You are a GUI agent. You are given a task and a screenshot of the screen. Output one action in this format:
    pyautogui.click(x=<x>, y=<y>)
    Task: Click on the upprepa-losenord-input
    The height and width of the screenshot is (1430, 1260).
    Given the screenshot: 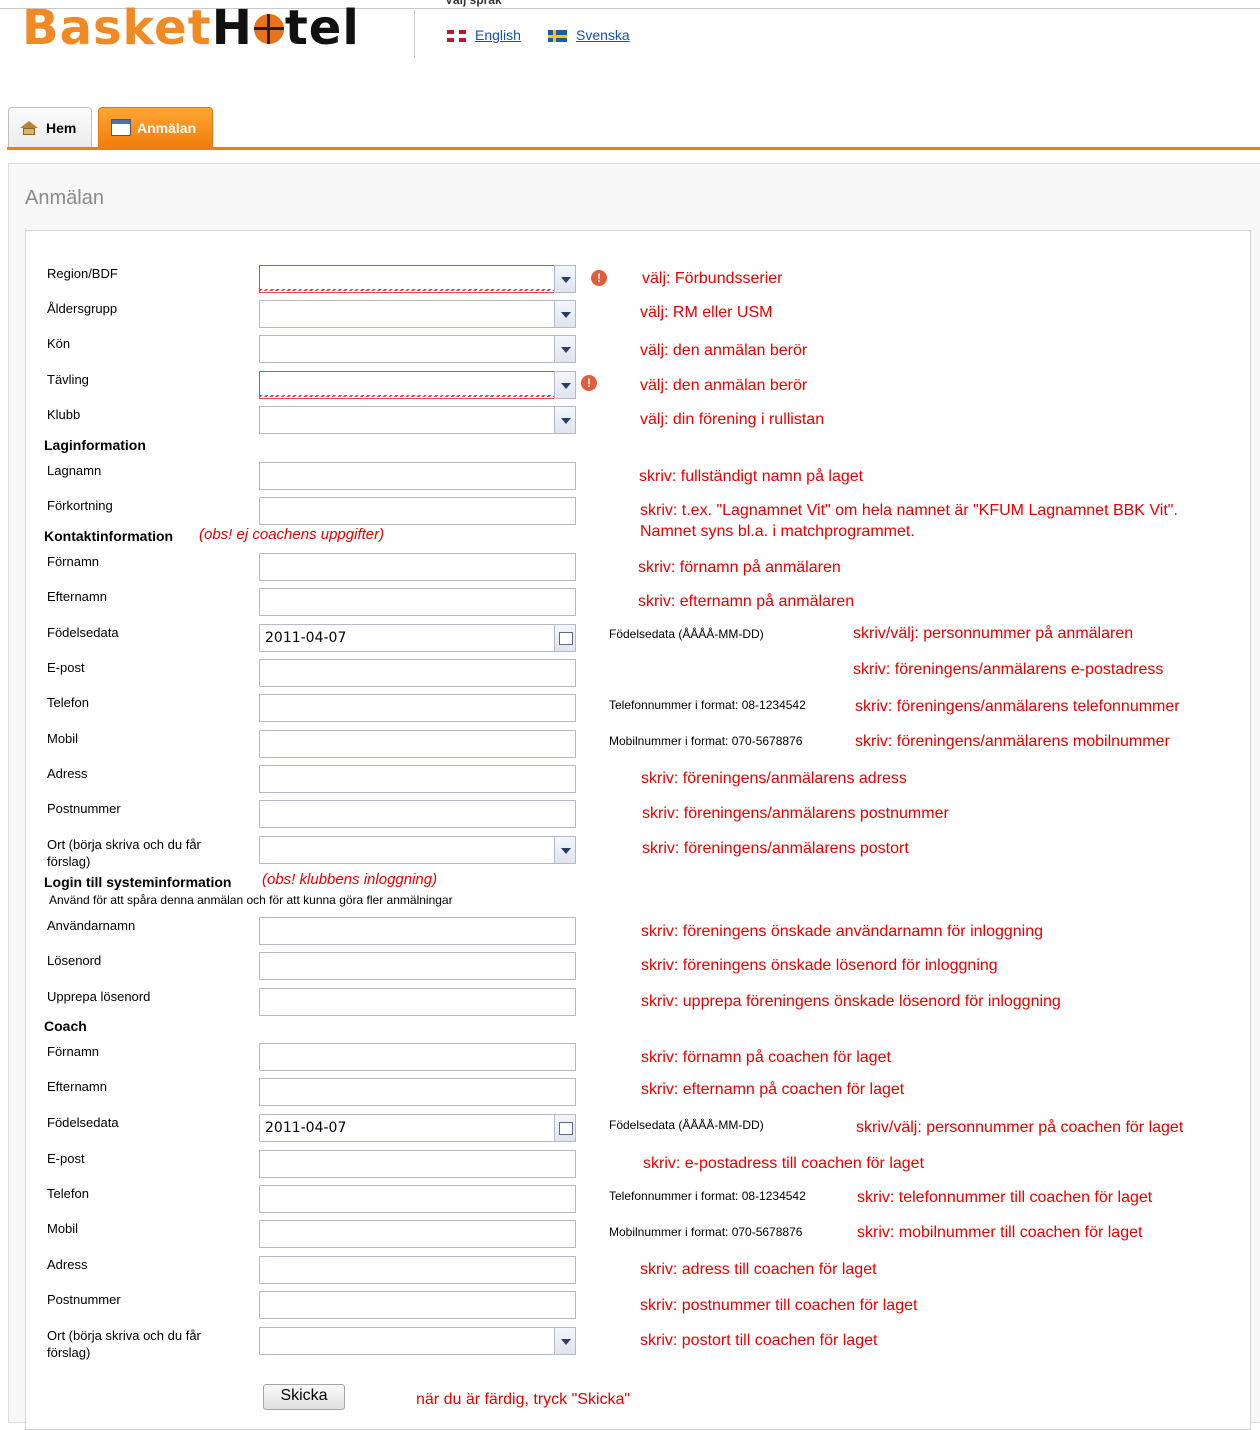 What is the action you would take?
    pyautogui.click(x=417, y=1002)
    